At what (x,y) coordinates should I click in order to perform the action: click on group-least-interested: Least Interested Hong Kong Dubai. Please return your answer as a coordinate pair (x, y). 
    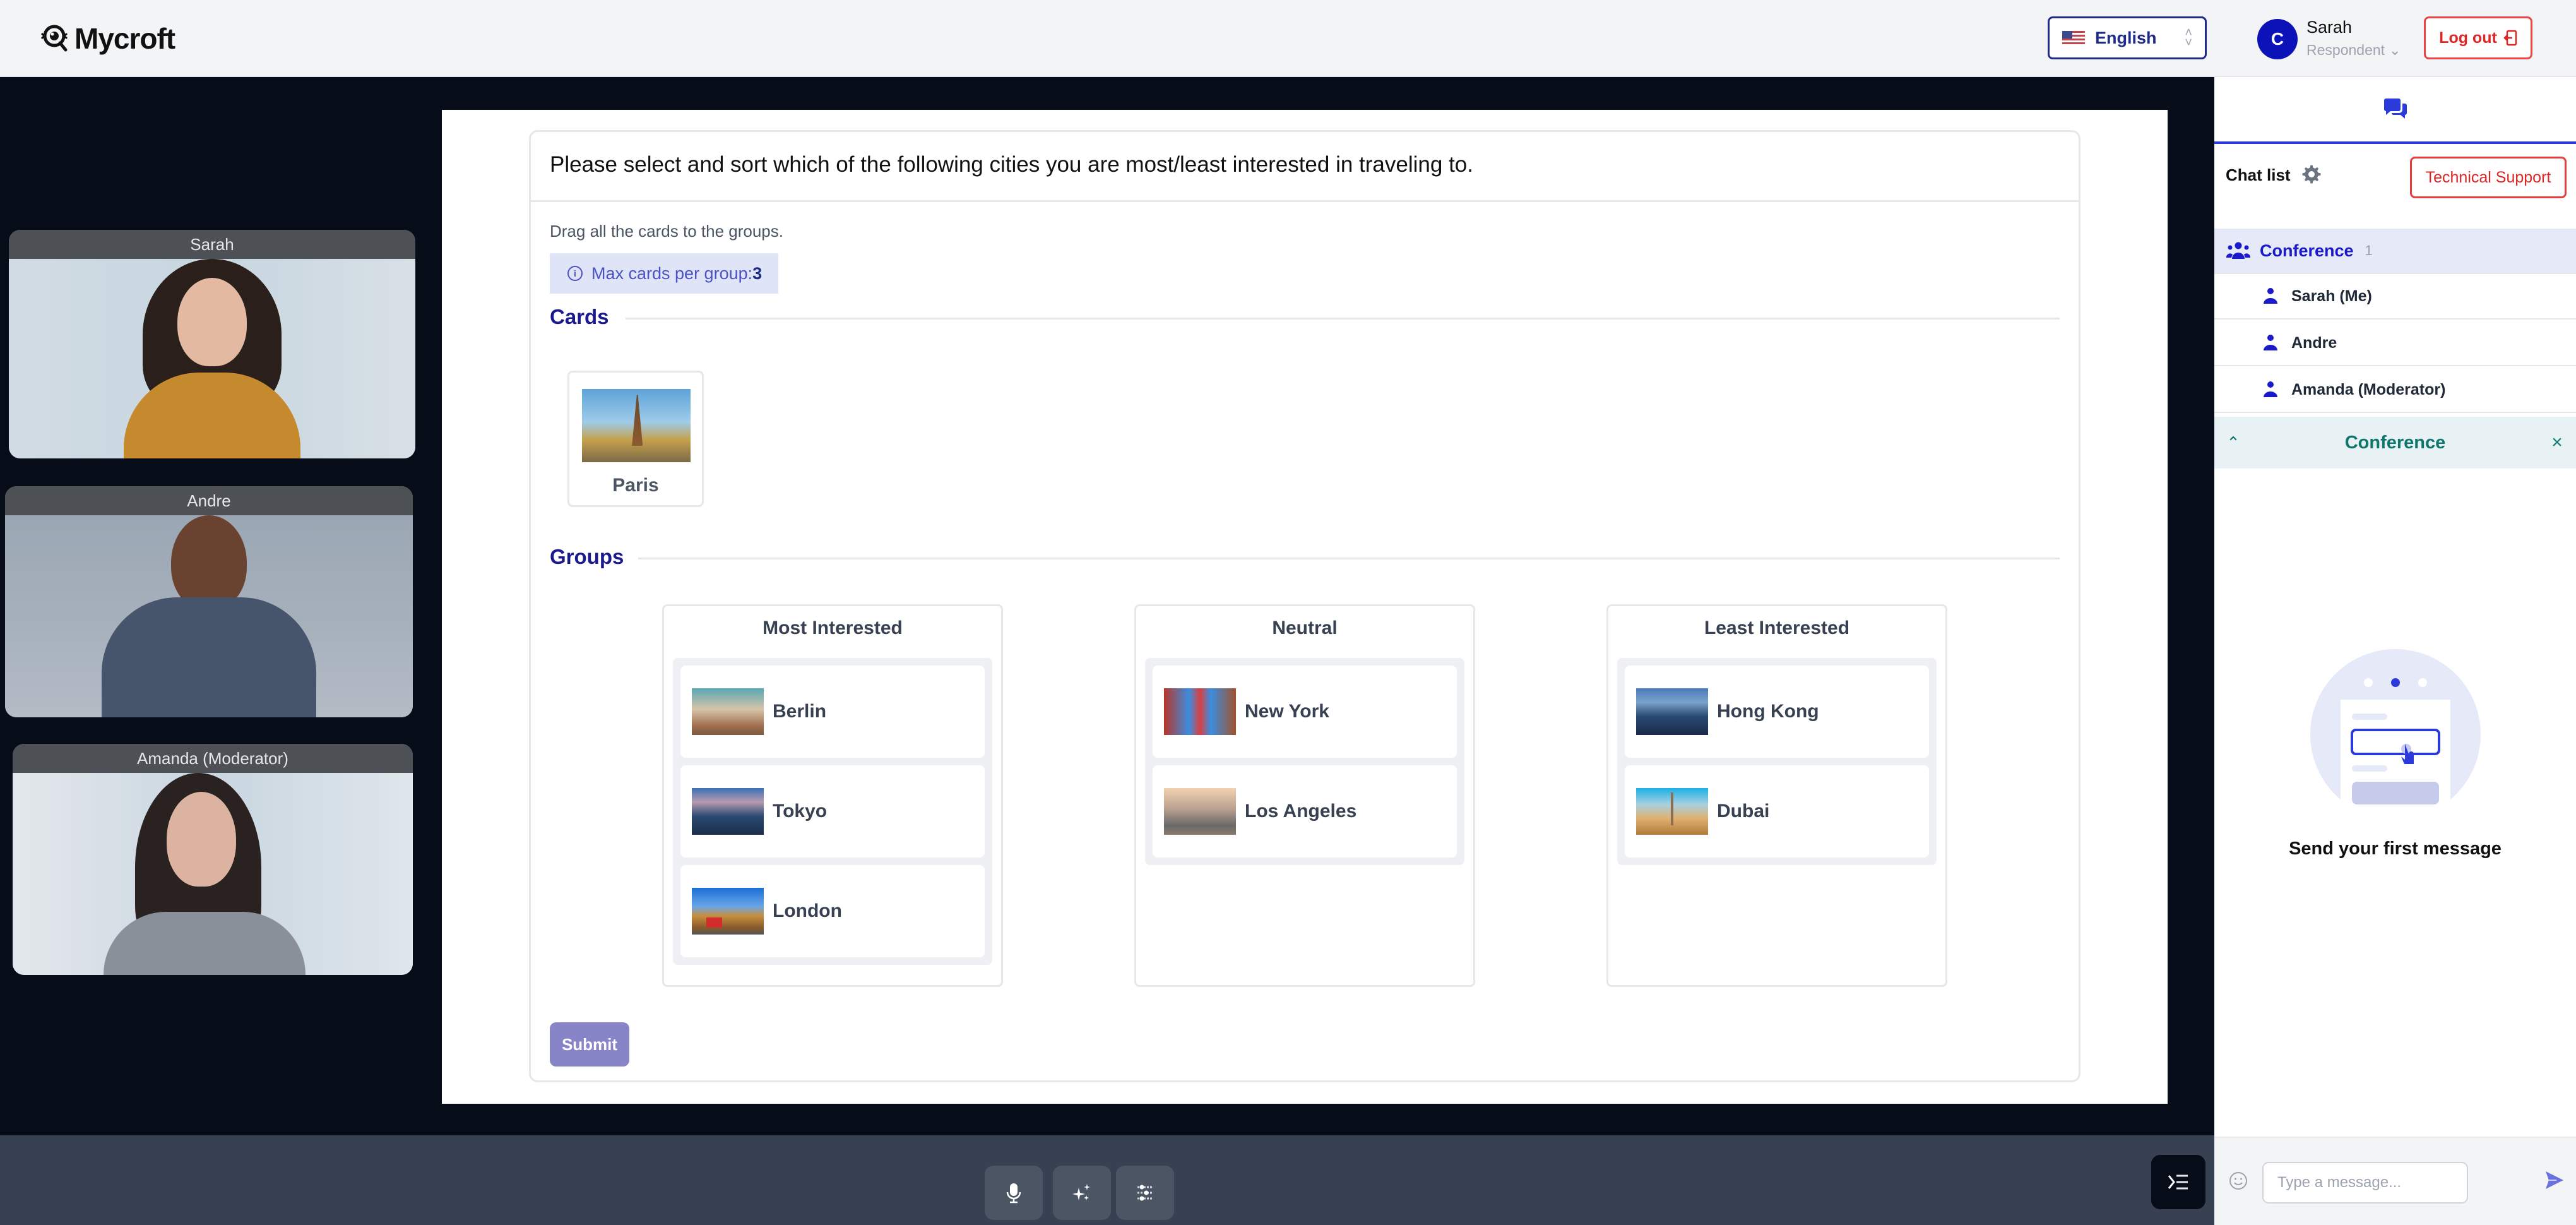
    Looking at the image, I should click on (1777, 795).